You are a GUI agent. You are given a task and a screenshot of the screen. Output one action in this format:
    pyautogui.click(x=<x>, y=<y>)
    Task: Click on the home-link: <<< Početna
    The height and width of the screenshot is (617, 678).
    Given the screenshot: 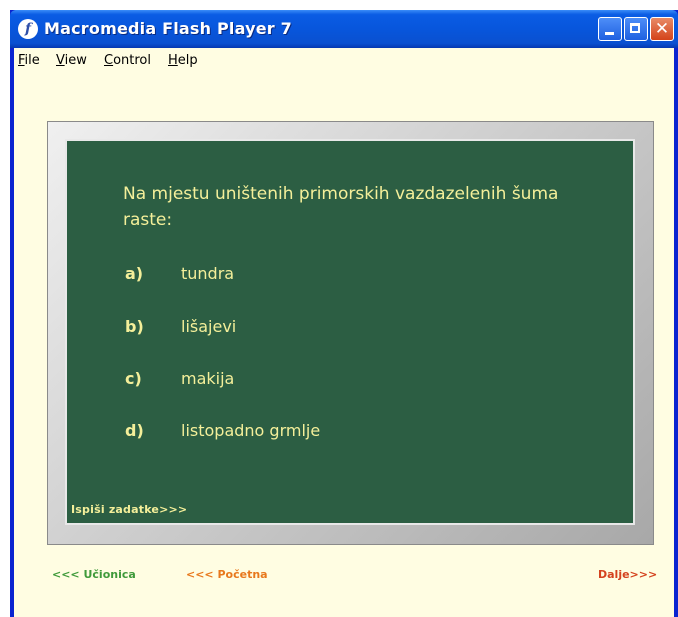 What is the action you would take?
    pyautogui.click(x=227, y=574)
    